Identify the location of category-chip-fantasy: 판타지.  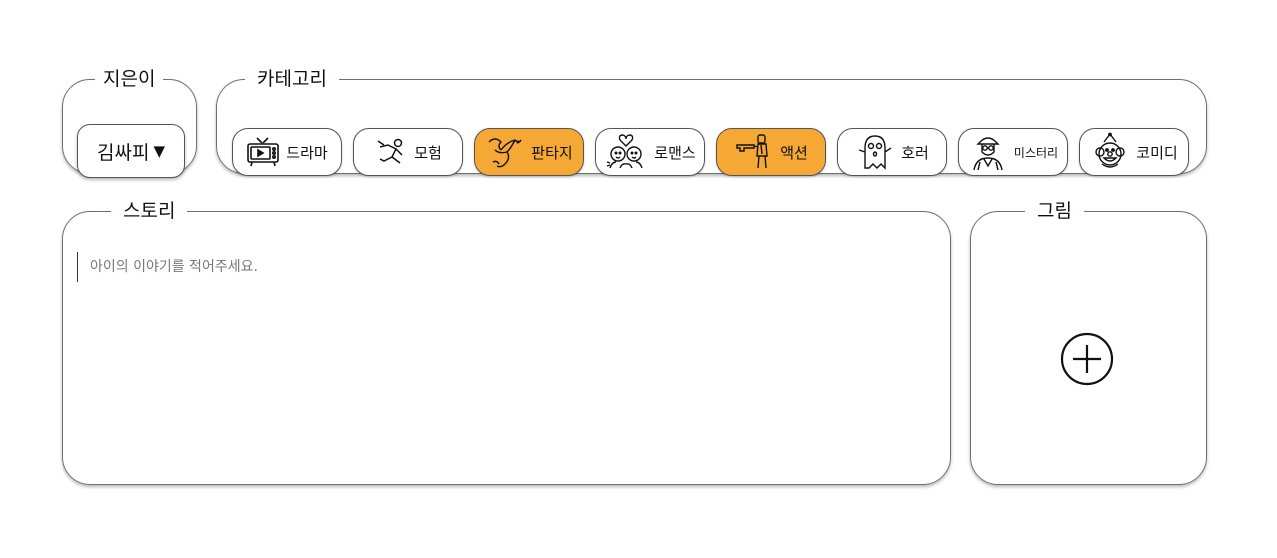
(529, 152).